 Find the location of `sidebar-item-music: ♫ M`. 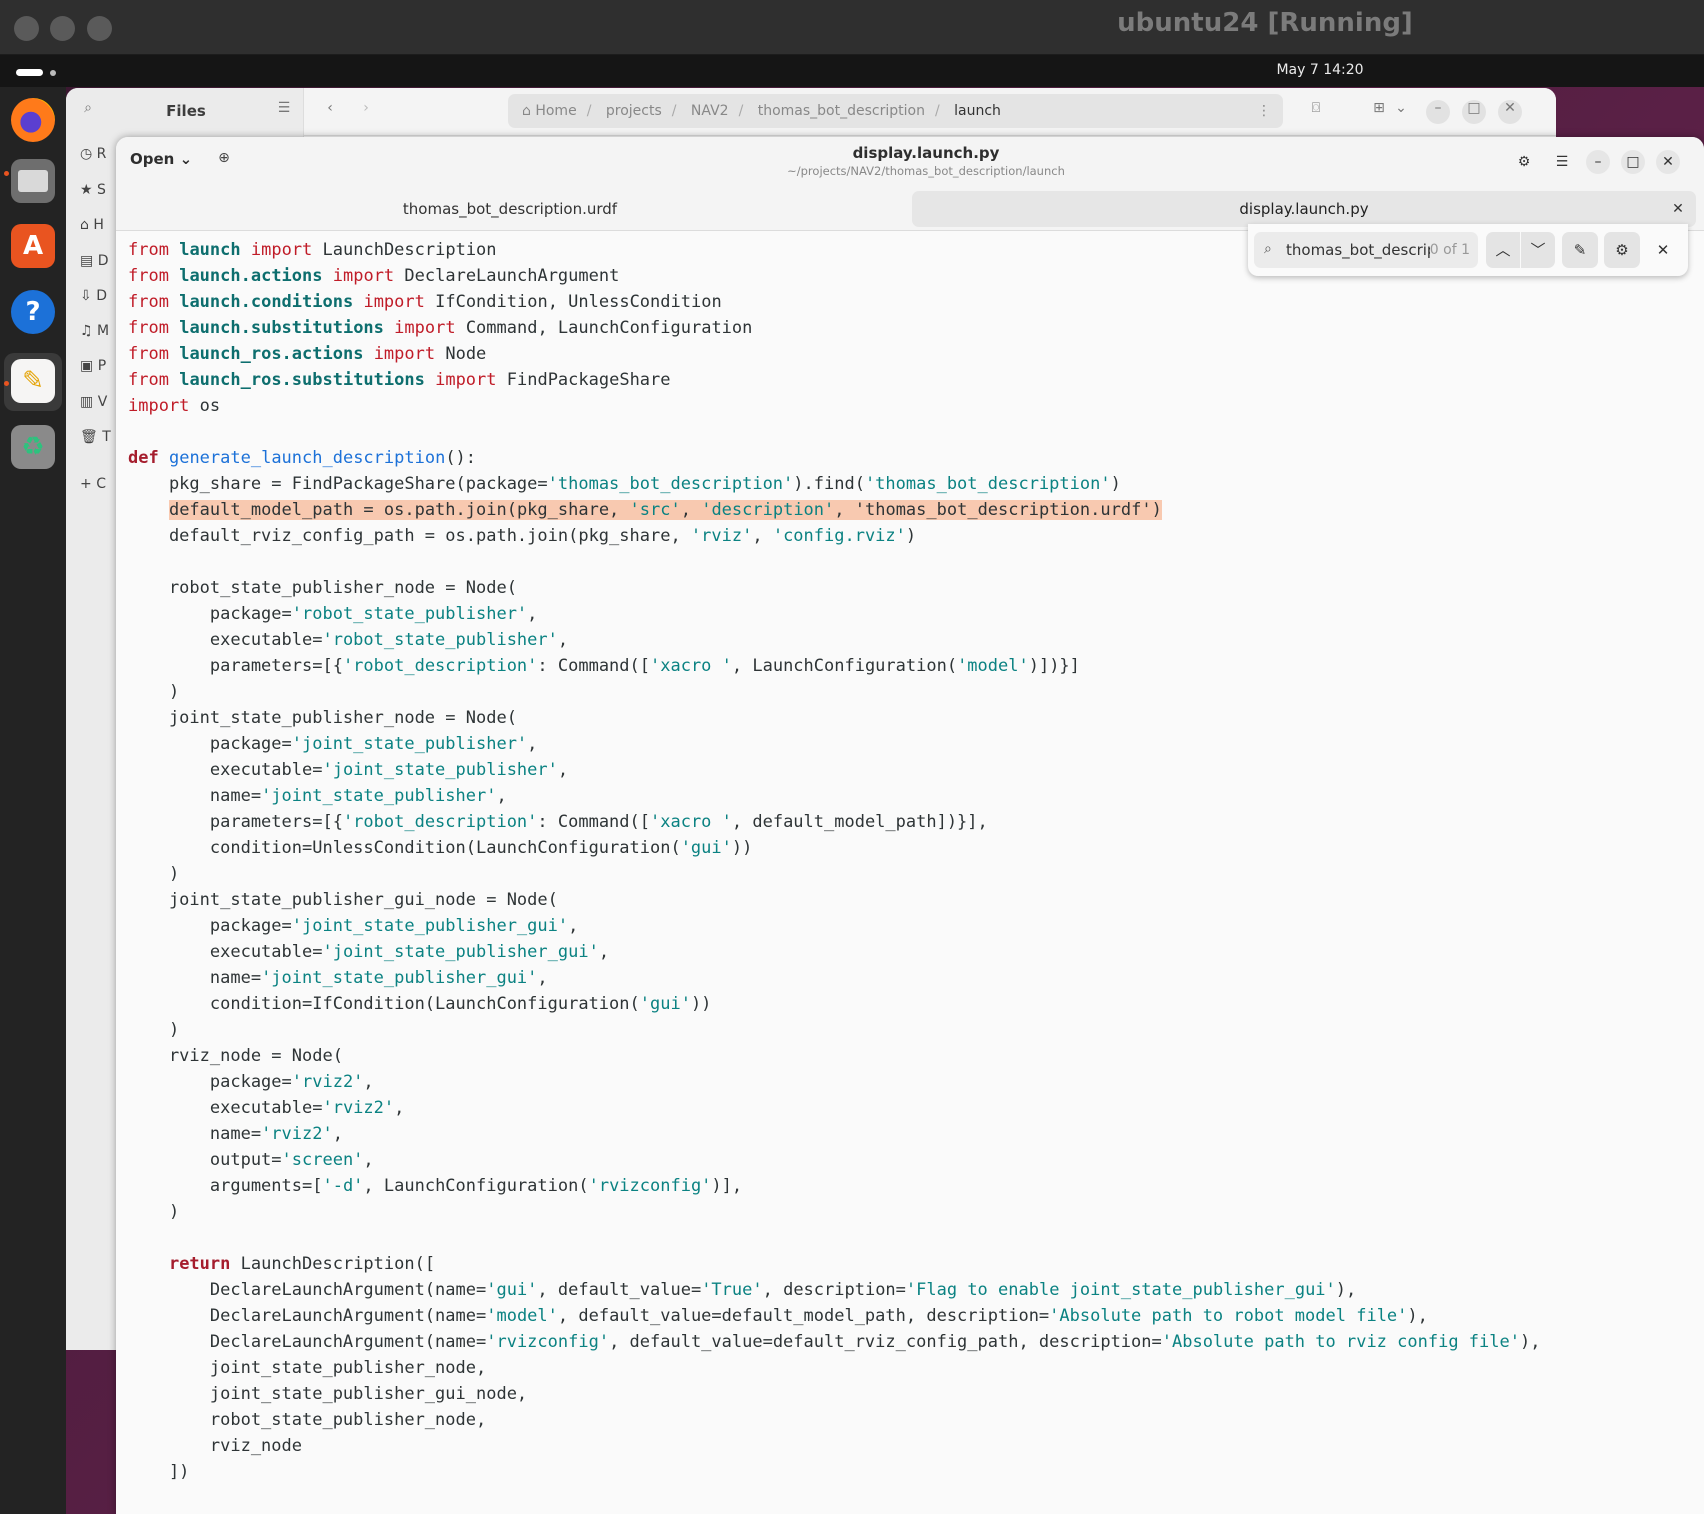

sidebar-item-music: ♫ M is located at coordinates (100, 331).